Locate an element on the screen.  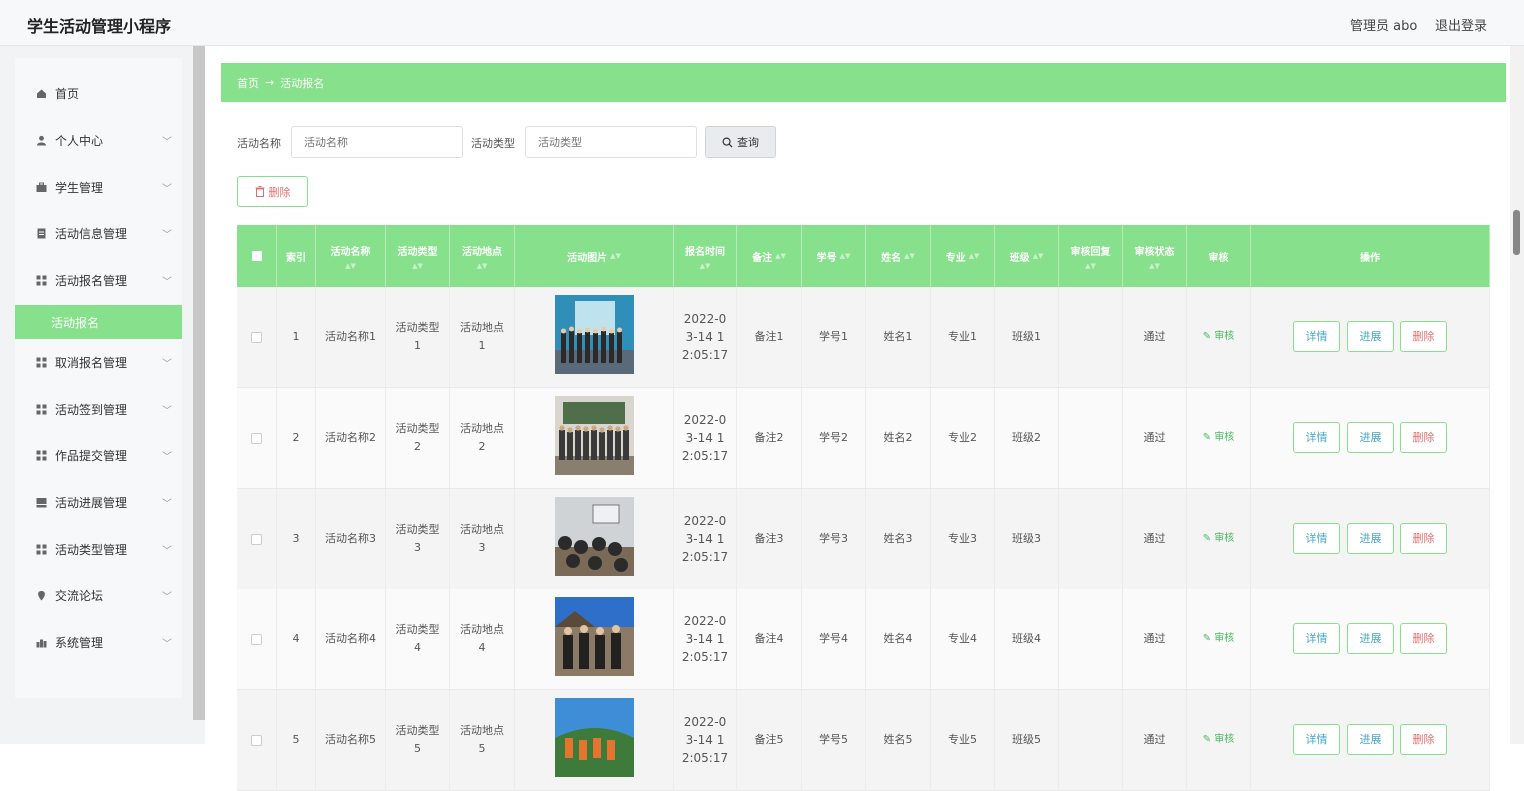
column-header-15: 操作 is located at coordinates (1370, 256).